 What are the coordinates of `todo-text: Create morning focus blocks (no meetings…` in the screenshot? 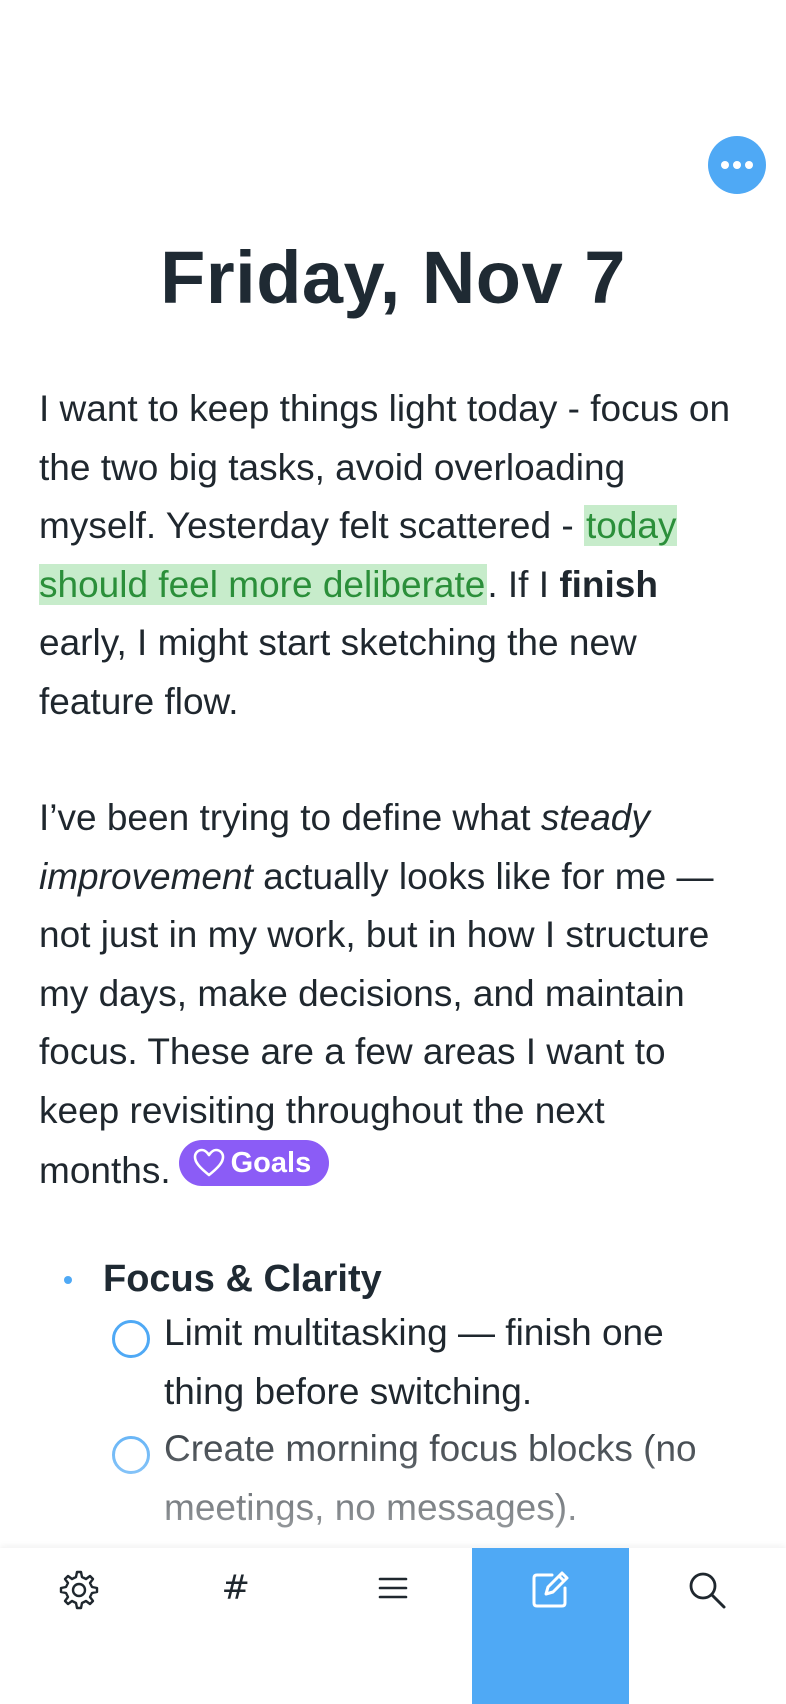 It's located at (430, 1478).